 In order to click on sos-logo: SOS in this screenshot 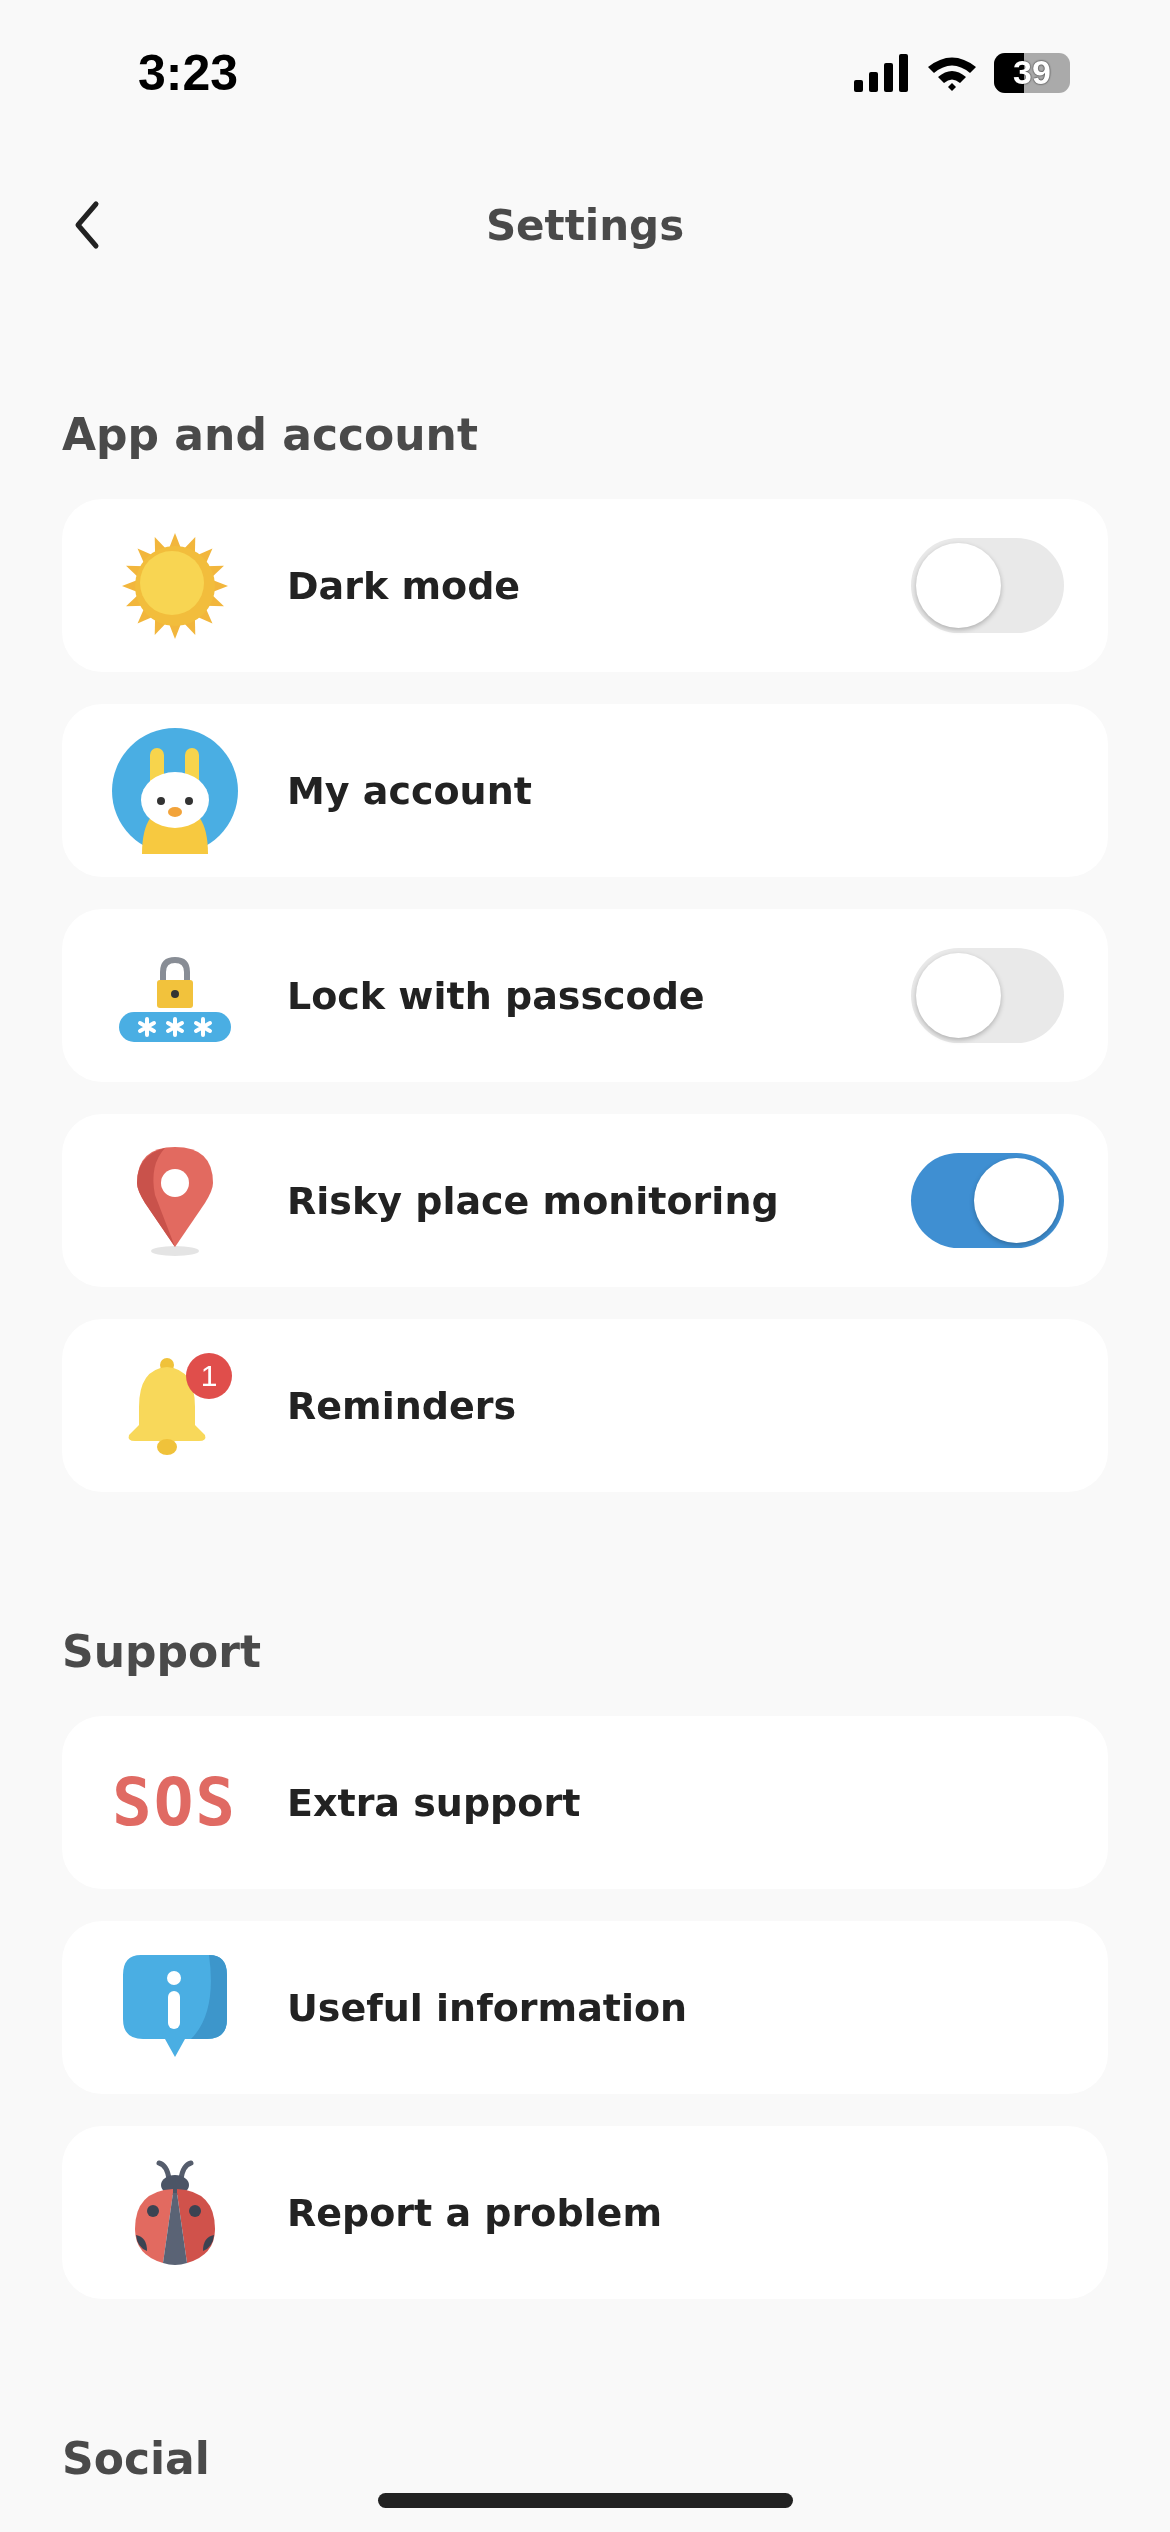, I will do `click(174, 1802)`.